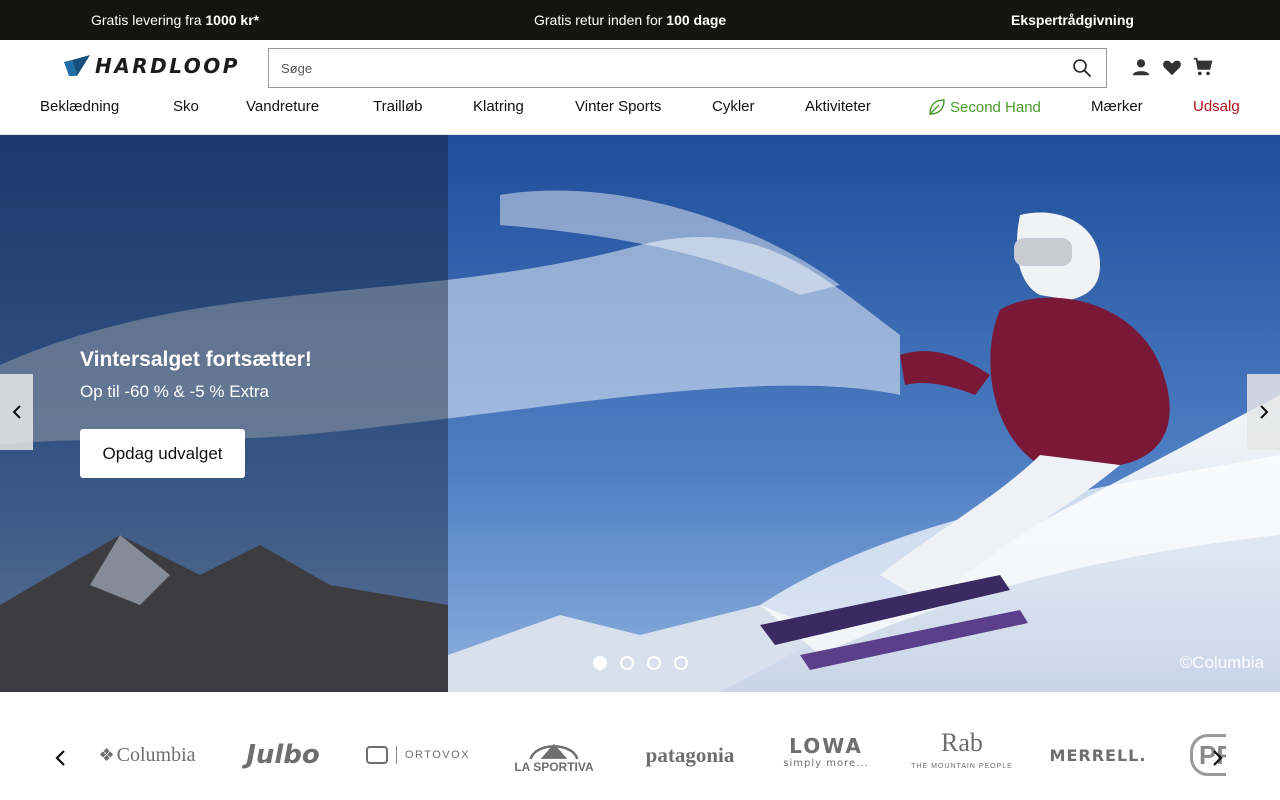 Image resolution: width=1280 pixels, height=800 pixels. Describe the element at coordinates (838, 106) in the screenshot. I see `nav-item-activities: Aktiviteter` at that location.